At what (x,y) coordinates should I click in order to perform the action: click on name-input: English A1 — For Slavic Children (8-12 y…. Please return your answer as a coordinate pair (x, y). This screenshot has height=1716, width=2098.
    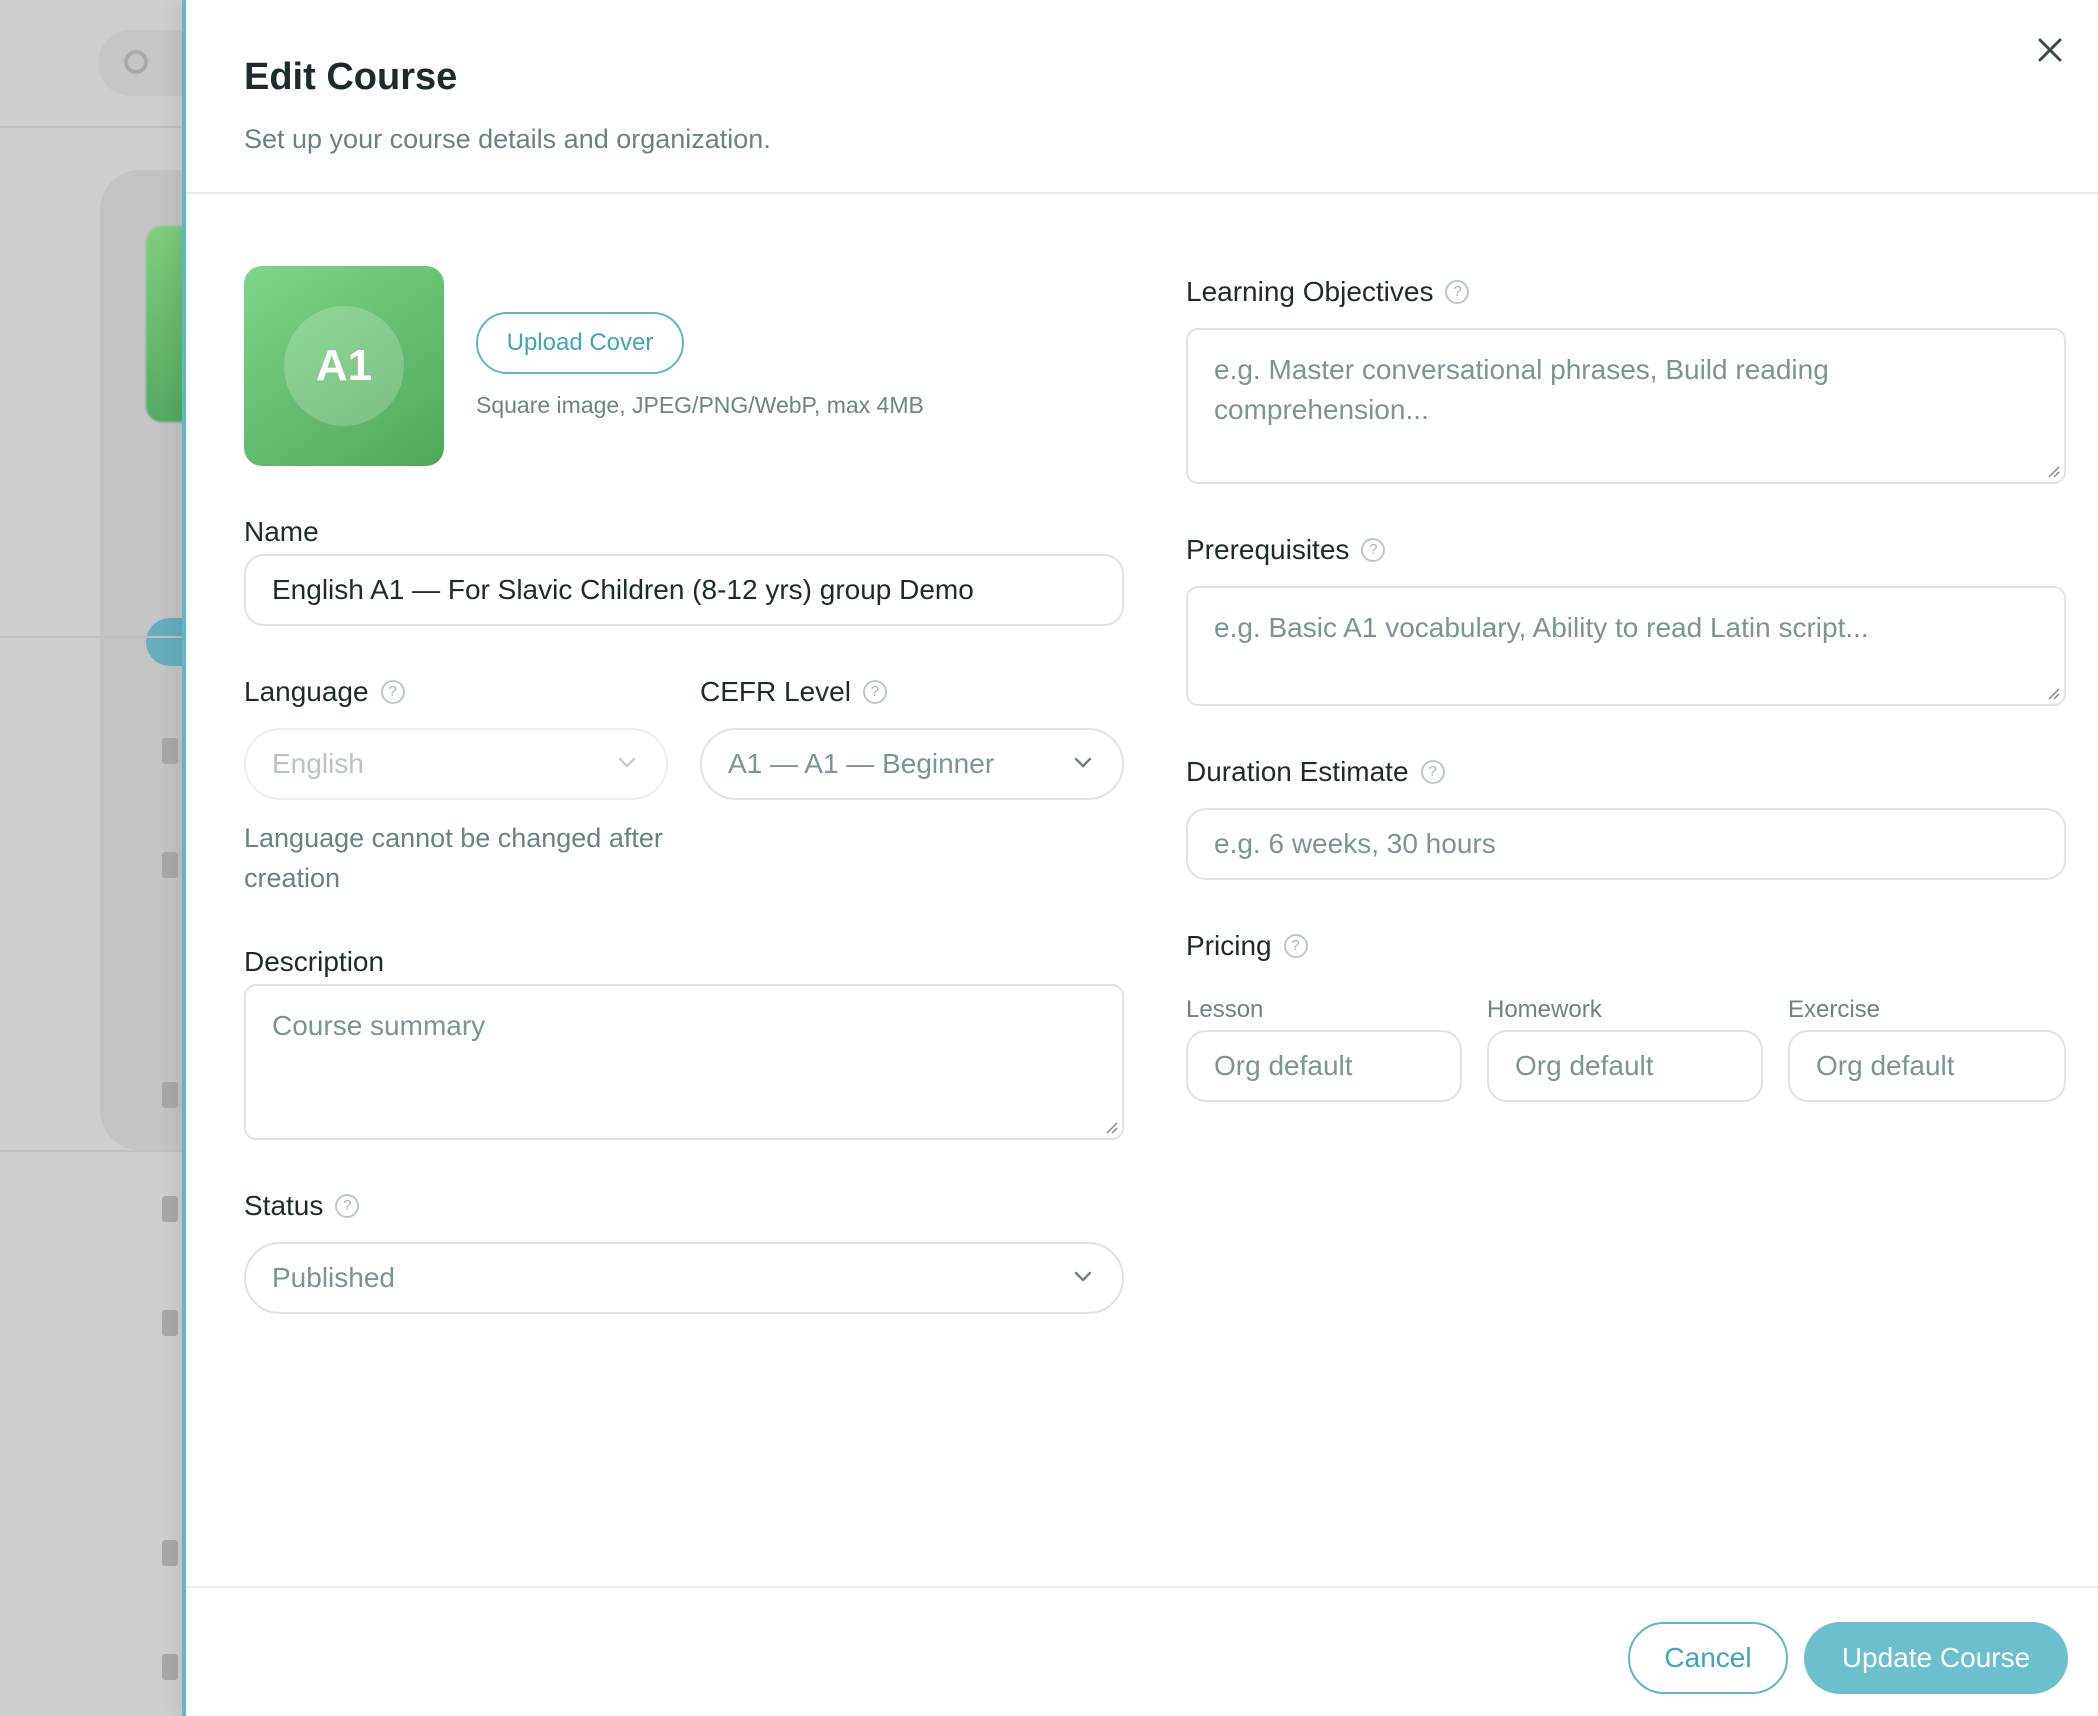
    Looking at the image, I should click on (684, 590).